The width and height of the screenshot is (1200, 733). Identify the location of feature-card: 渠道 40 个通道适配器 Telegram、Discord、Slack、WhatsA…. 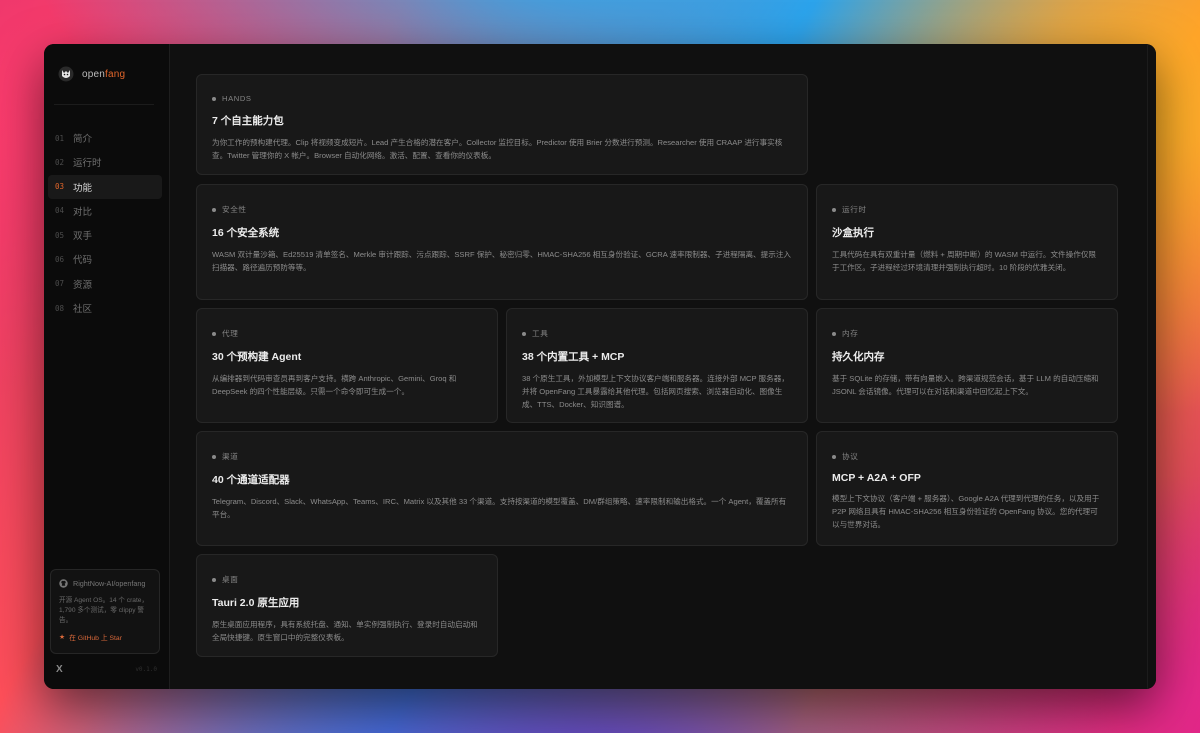
(502, 488).